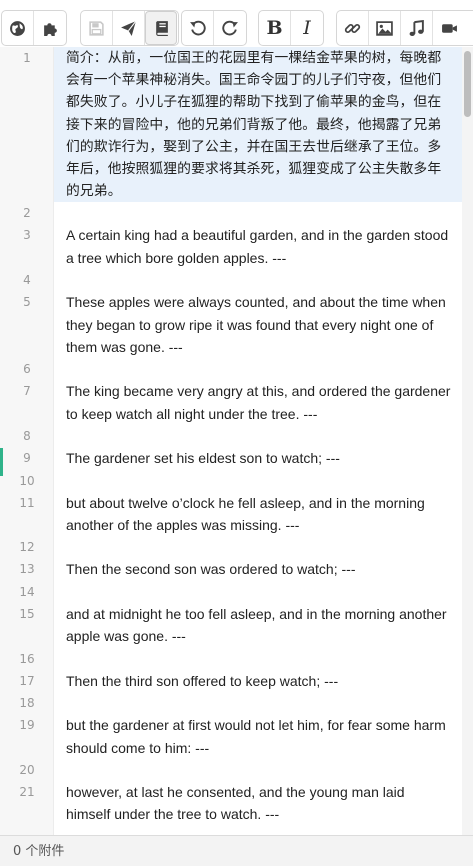  Describe the element at coordinates (27, 369) in the screenshot. I see `line-number: 6` at that location.